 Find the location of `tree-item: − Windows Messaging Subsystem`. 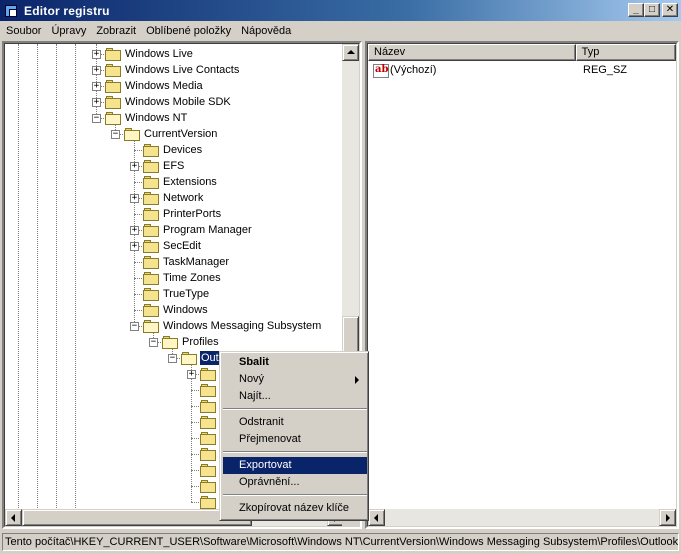

tree-item: − Windows Messaging Subsystem is located at coordinates (174, 326).